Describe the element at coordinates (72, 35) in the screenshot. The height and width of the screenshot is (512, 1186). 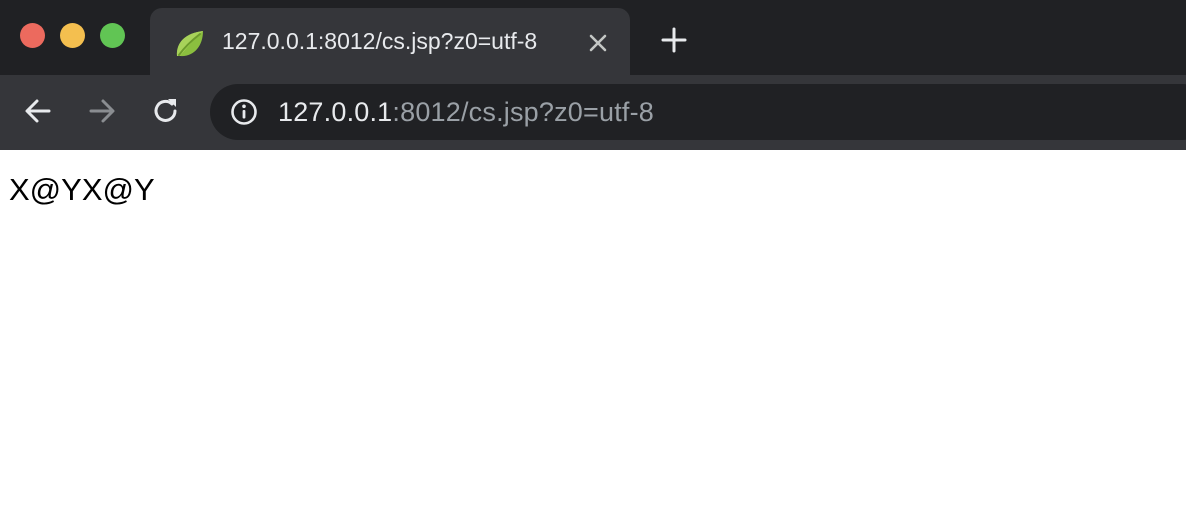
I see `window-minimize-button` at that location.